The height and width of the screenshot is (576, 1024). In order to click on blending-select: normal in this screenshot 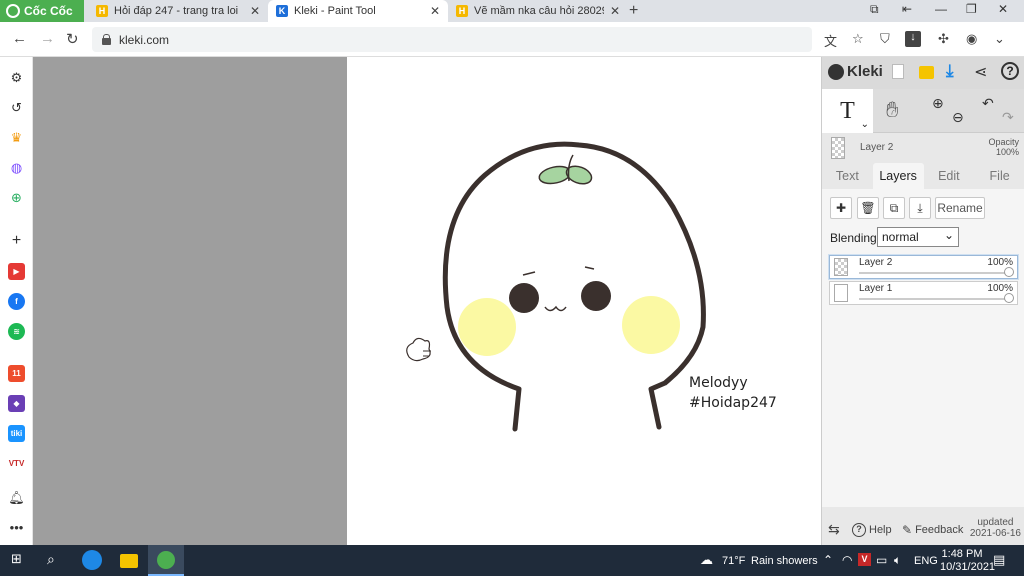, I will do `click(918, 237)`.